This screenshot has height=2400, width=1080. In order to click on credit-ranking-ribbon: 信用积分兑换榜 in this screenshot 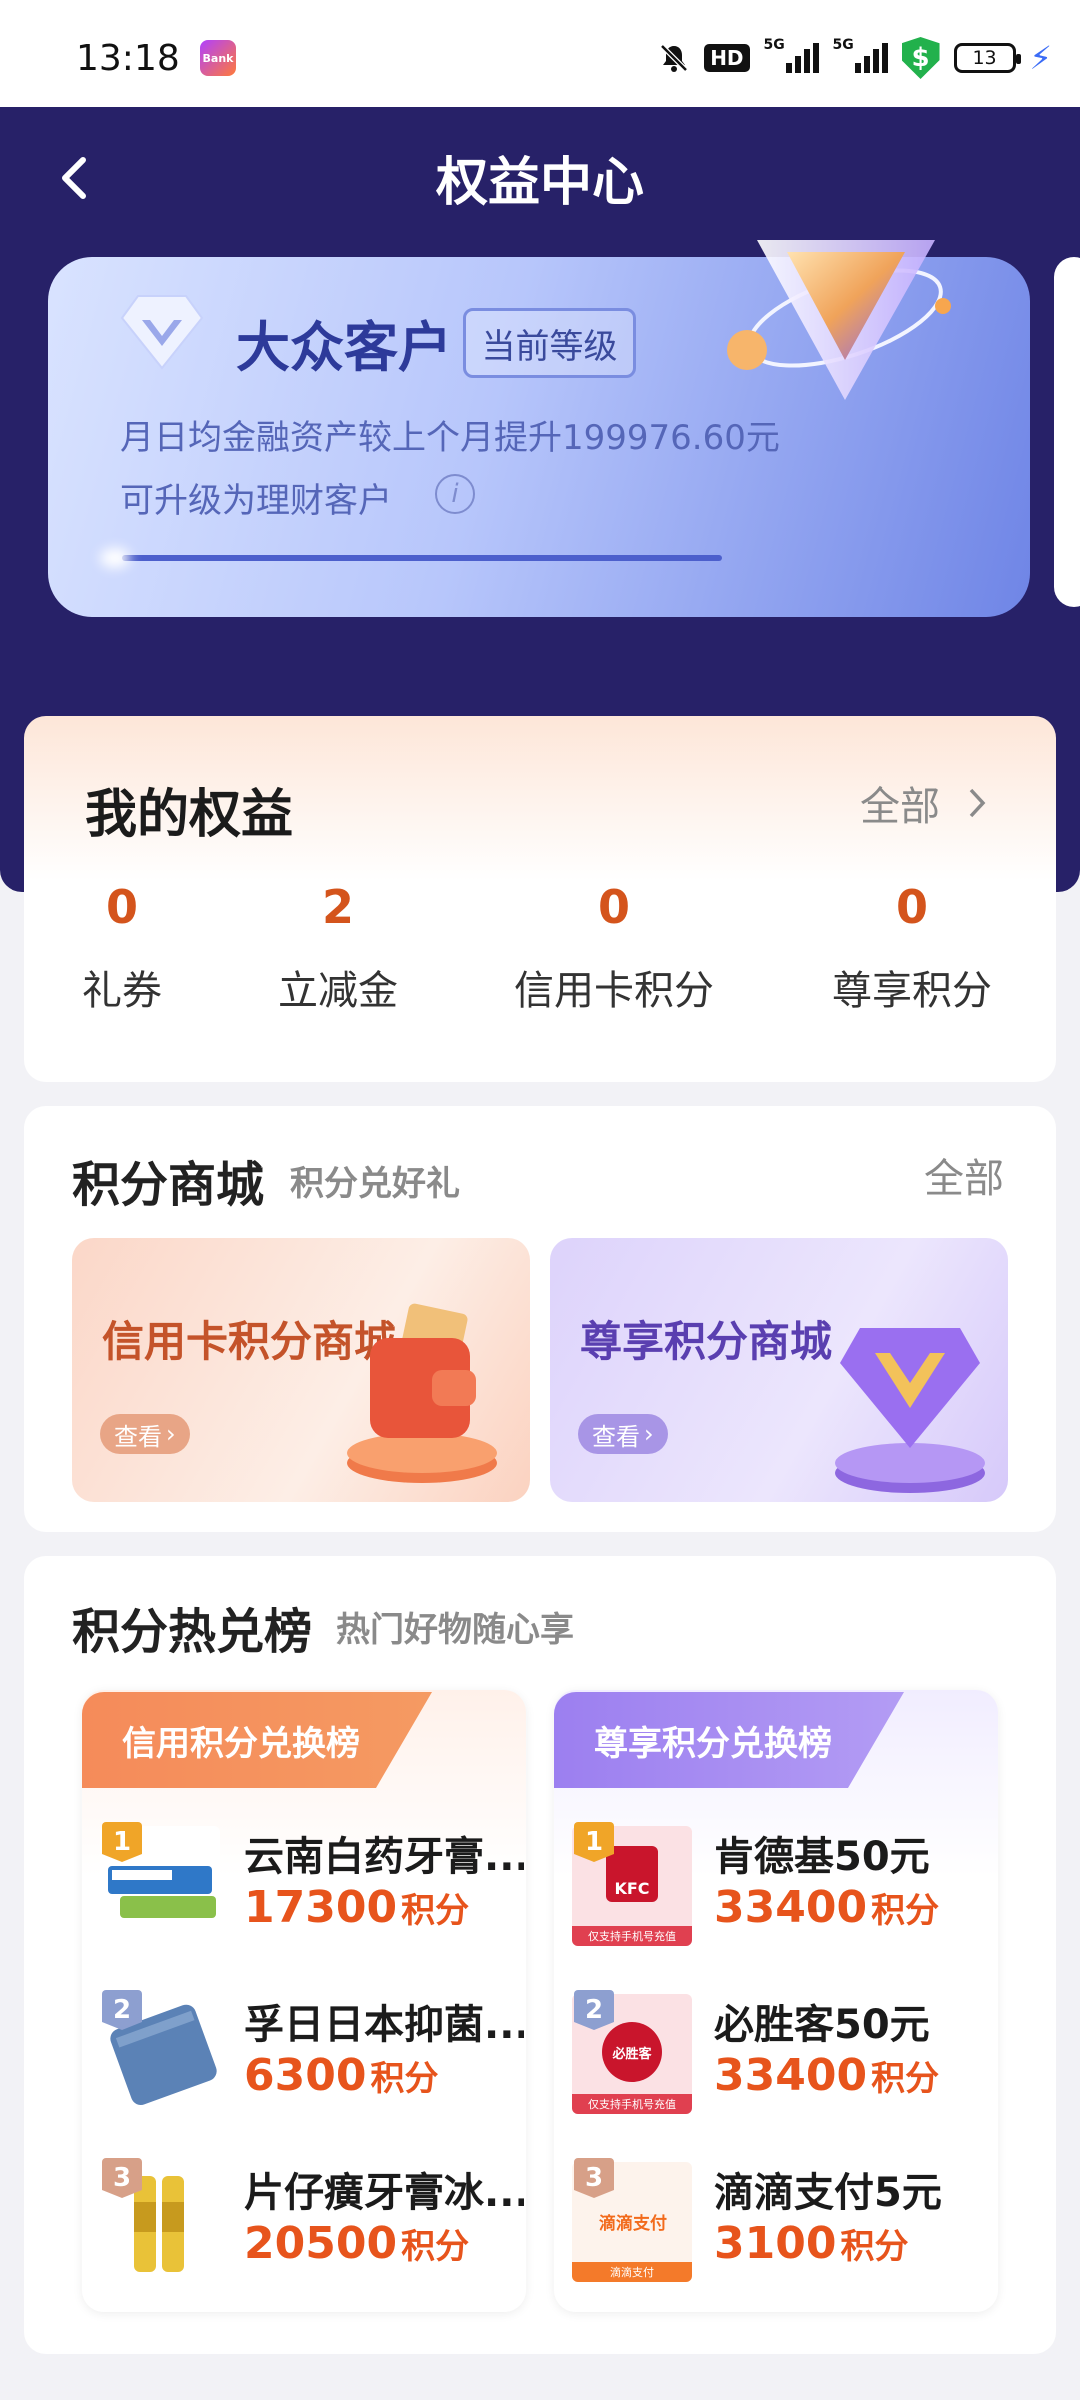, I will do `click(257, 1740)`.